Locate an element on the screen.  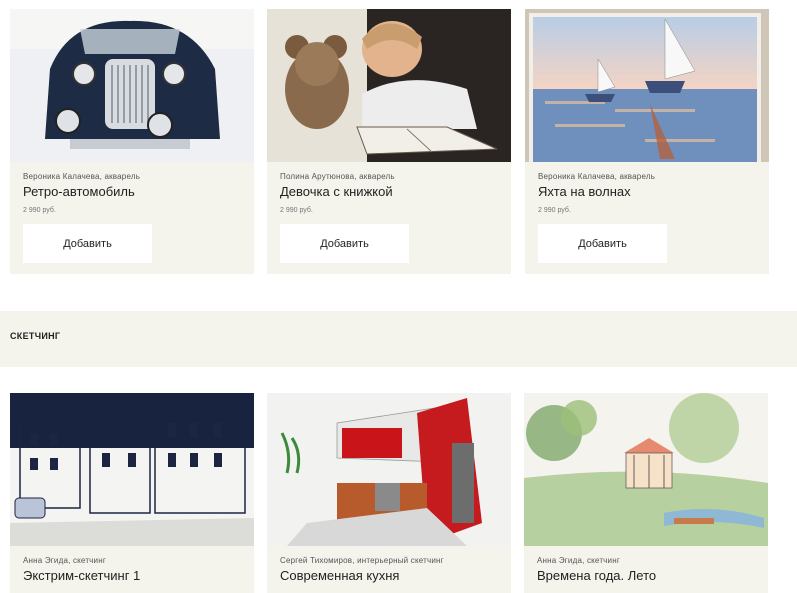
section-header: СКЕТЧИНГ is located at coordinates (398, 339).